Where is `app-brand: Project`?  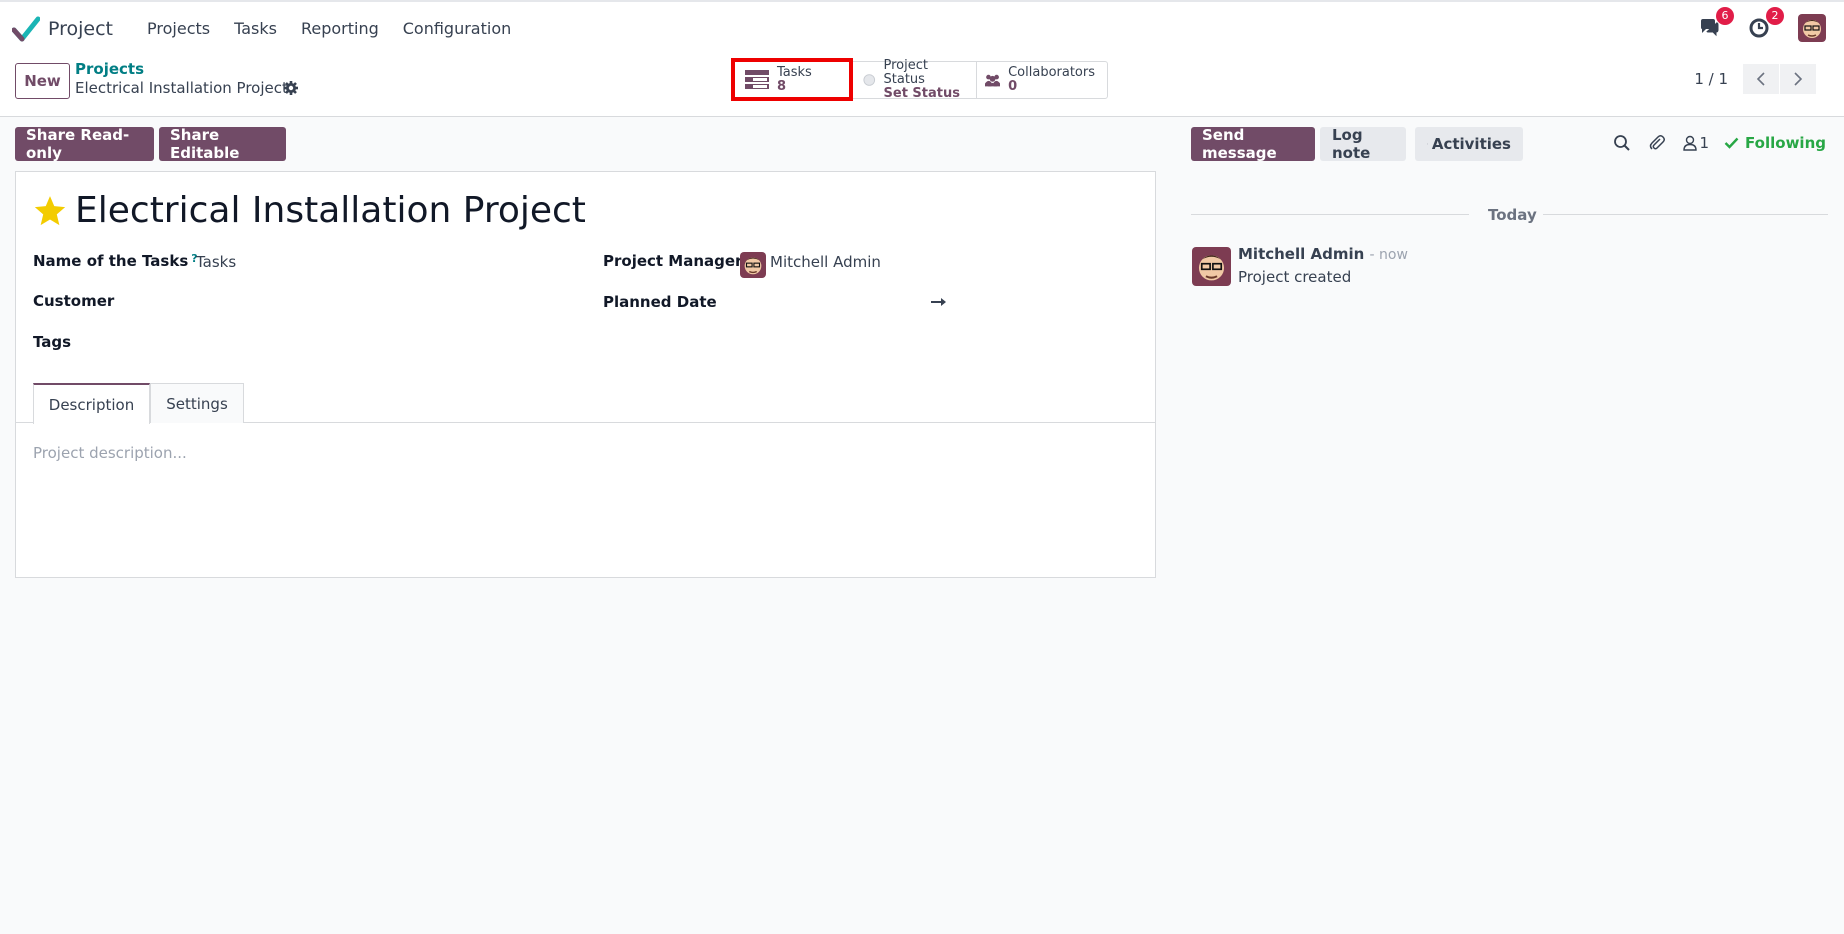
app-brand: Project is located at coordinates (62, 29).